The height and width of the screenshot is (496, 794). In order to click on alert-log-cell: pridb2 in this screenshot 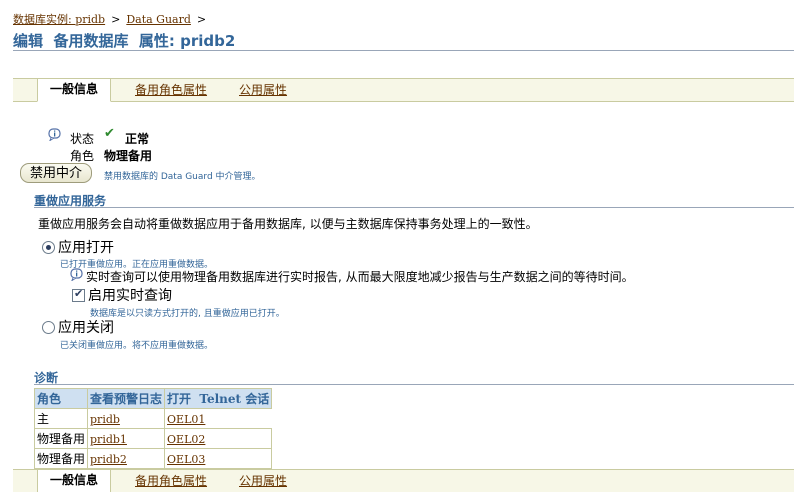, I will do `click(126, 458)`.